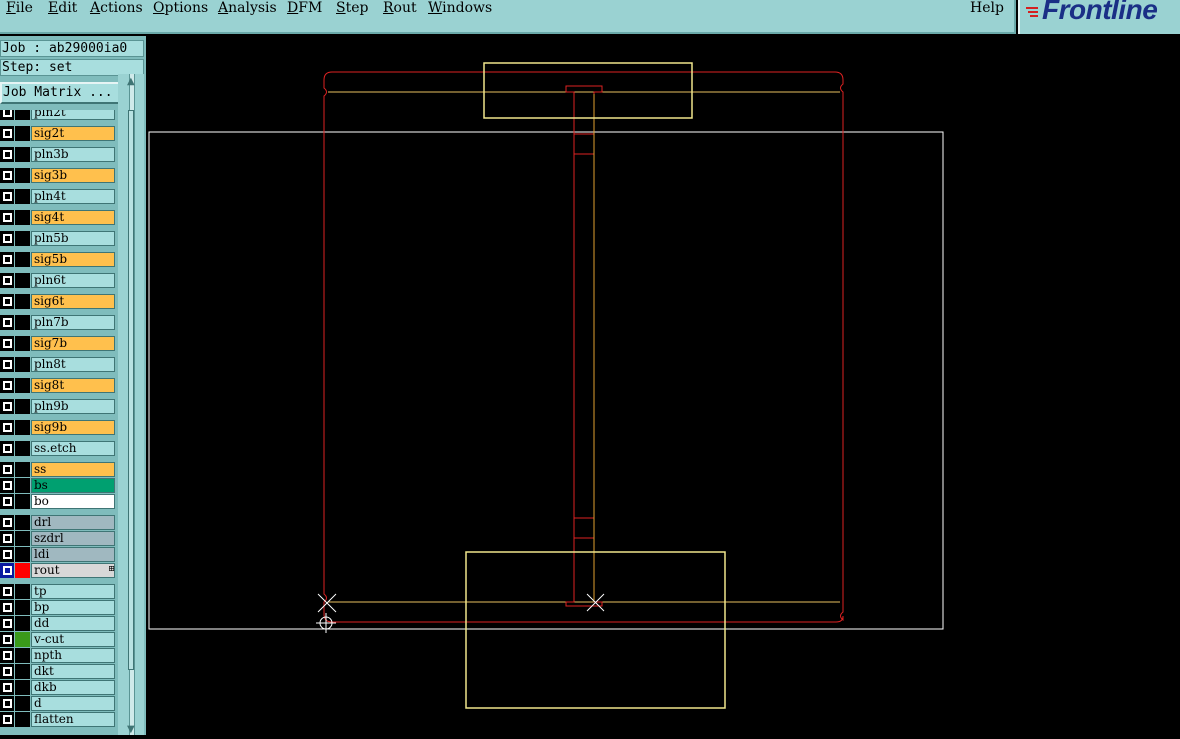  Describe the element at coordinates (73, 280) in the screenshot. I see `layer-name: pln6t` at that location.